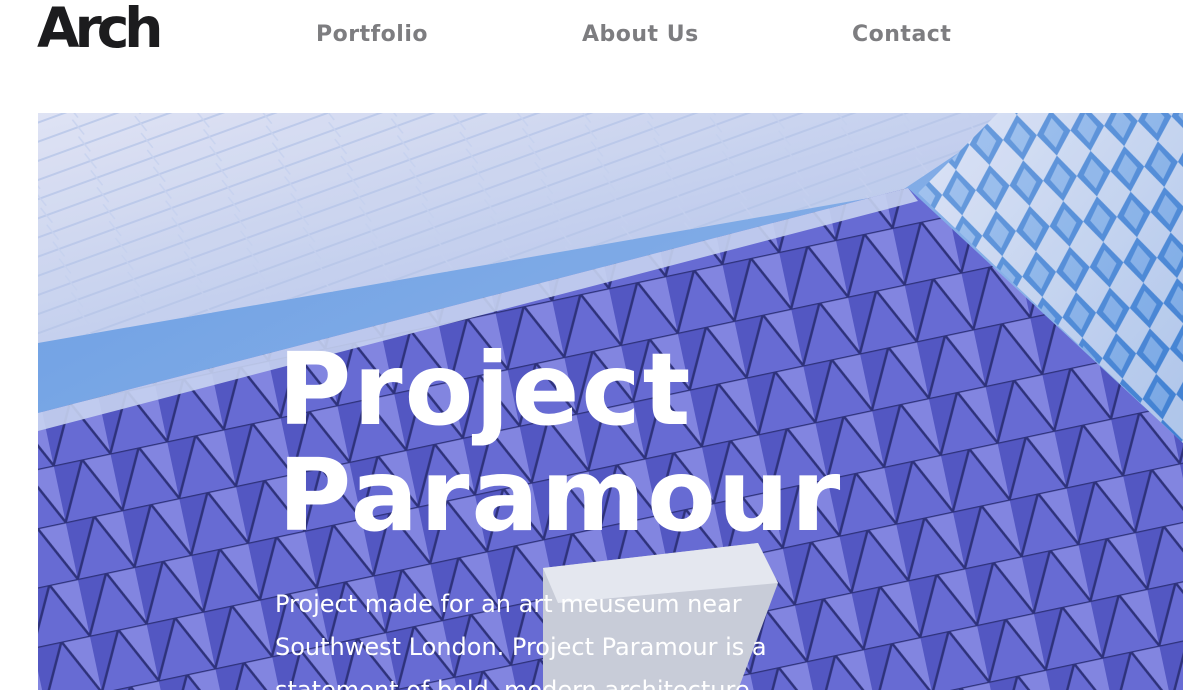 This screenshot has width=1183, height=690. What do you see at coordinates (560, 495) in the screenshot?
I see `hero-title-line-2: Paramour` at bounding box center [560, 495].